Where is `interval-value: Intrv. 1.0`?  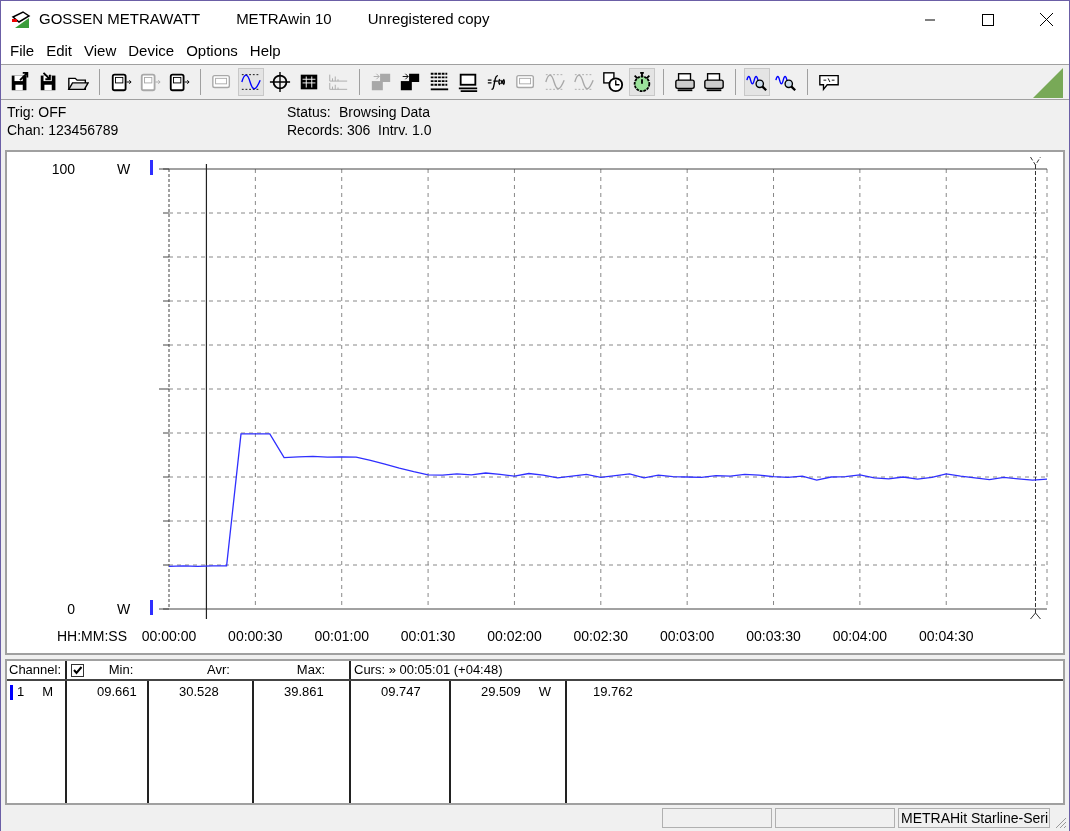 interval-value: Intrv. 1.0 is located at coordinates (405, 130).